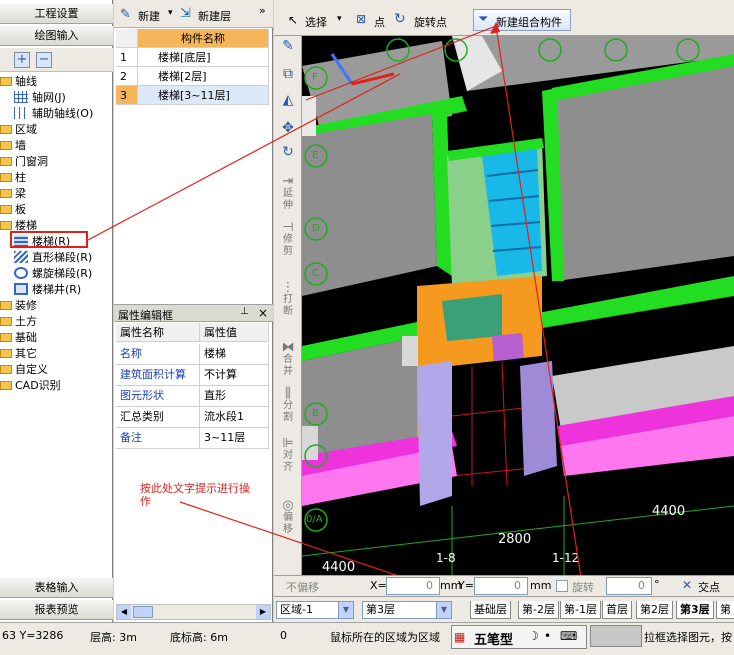 Image resolution: width=734 pixels, height=655 pixels. Describe the element at coordinates (629, 586) in the screenshot. I see `rotate-input: 0` at that location.